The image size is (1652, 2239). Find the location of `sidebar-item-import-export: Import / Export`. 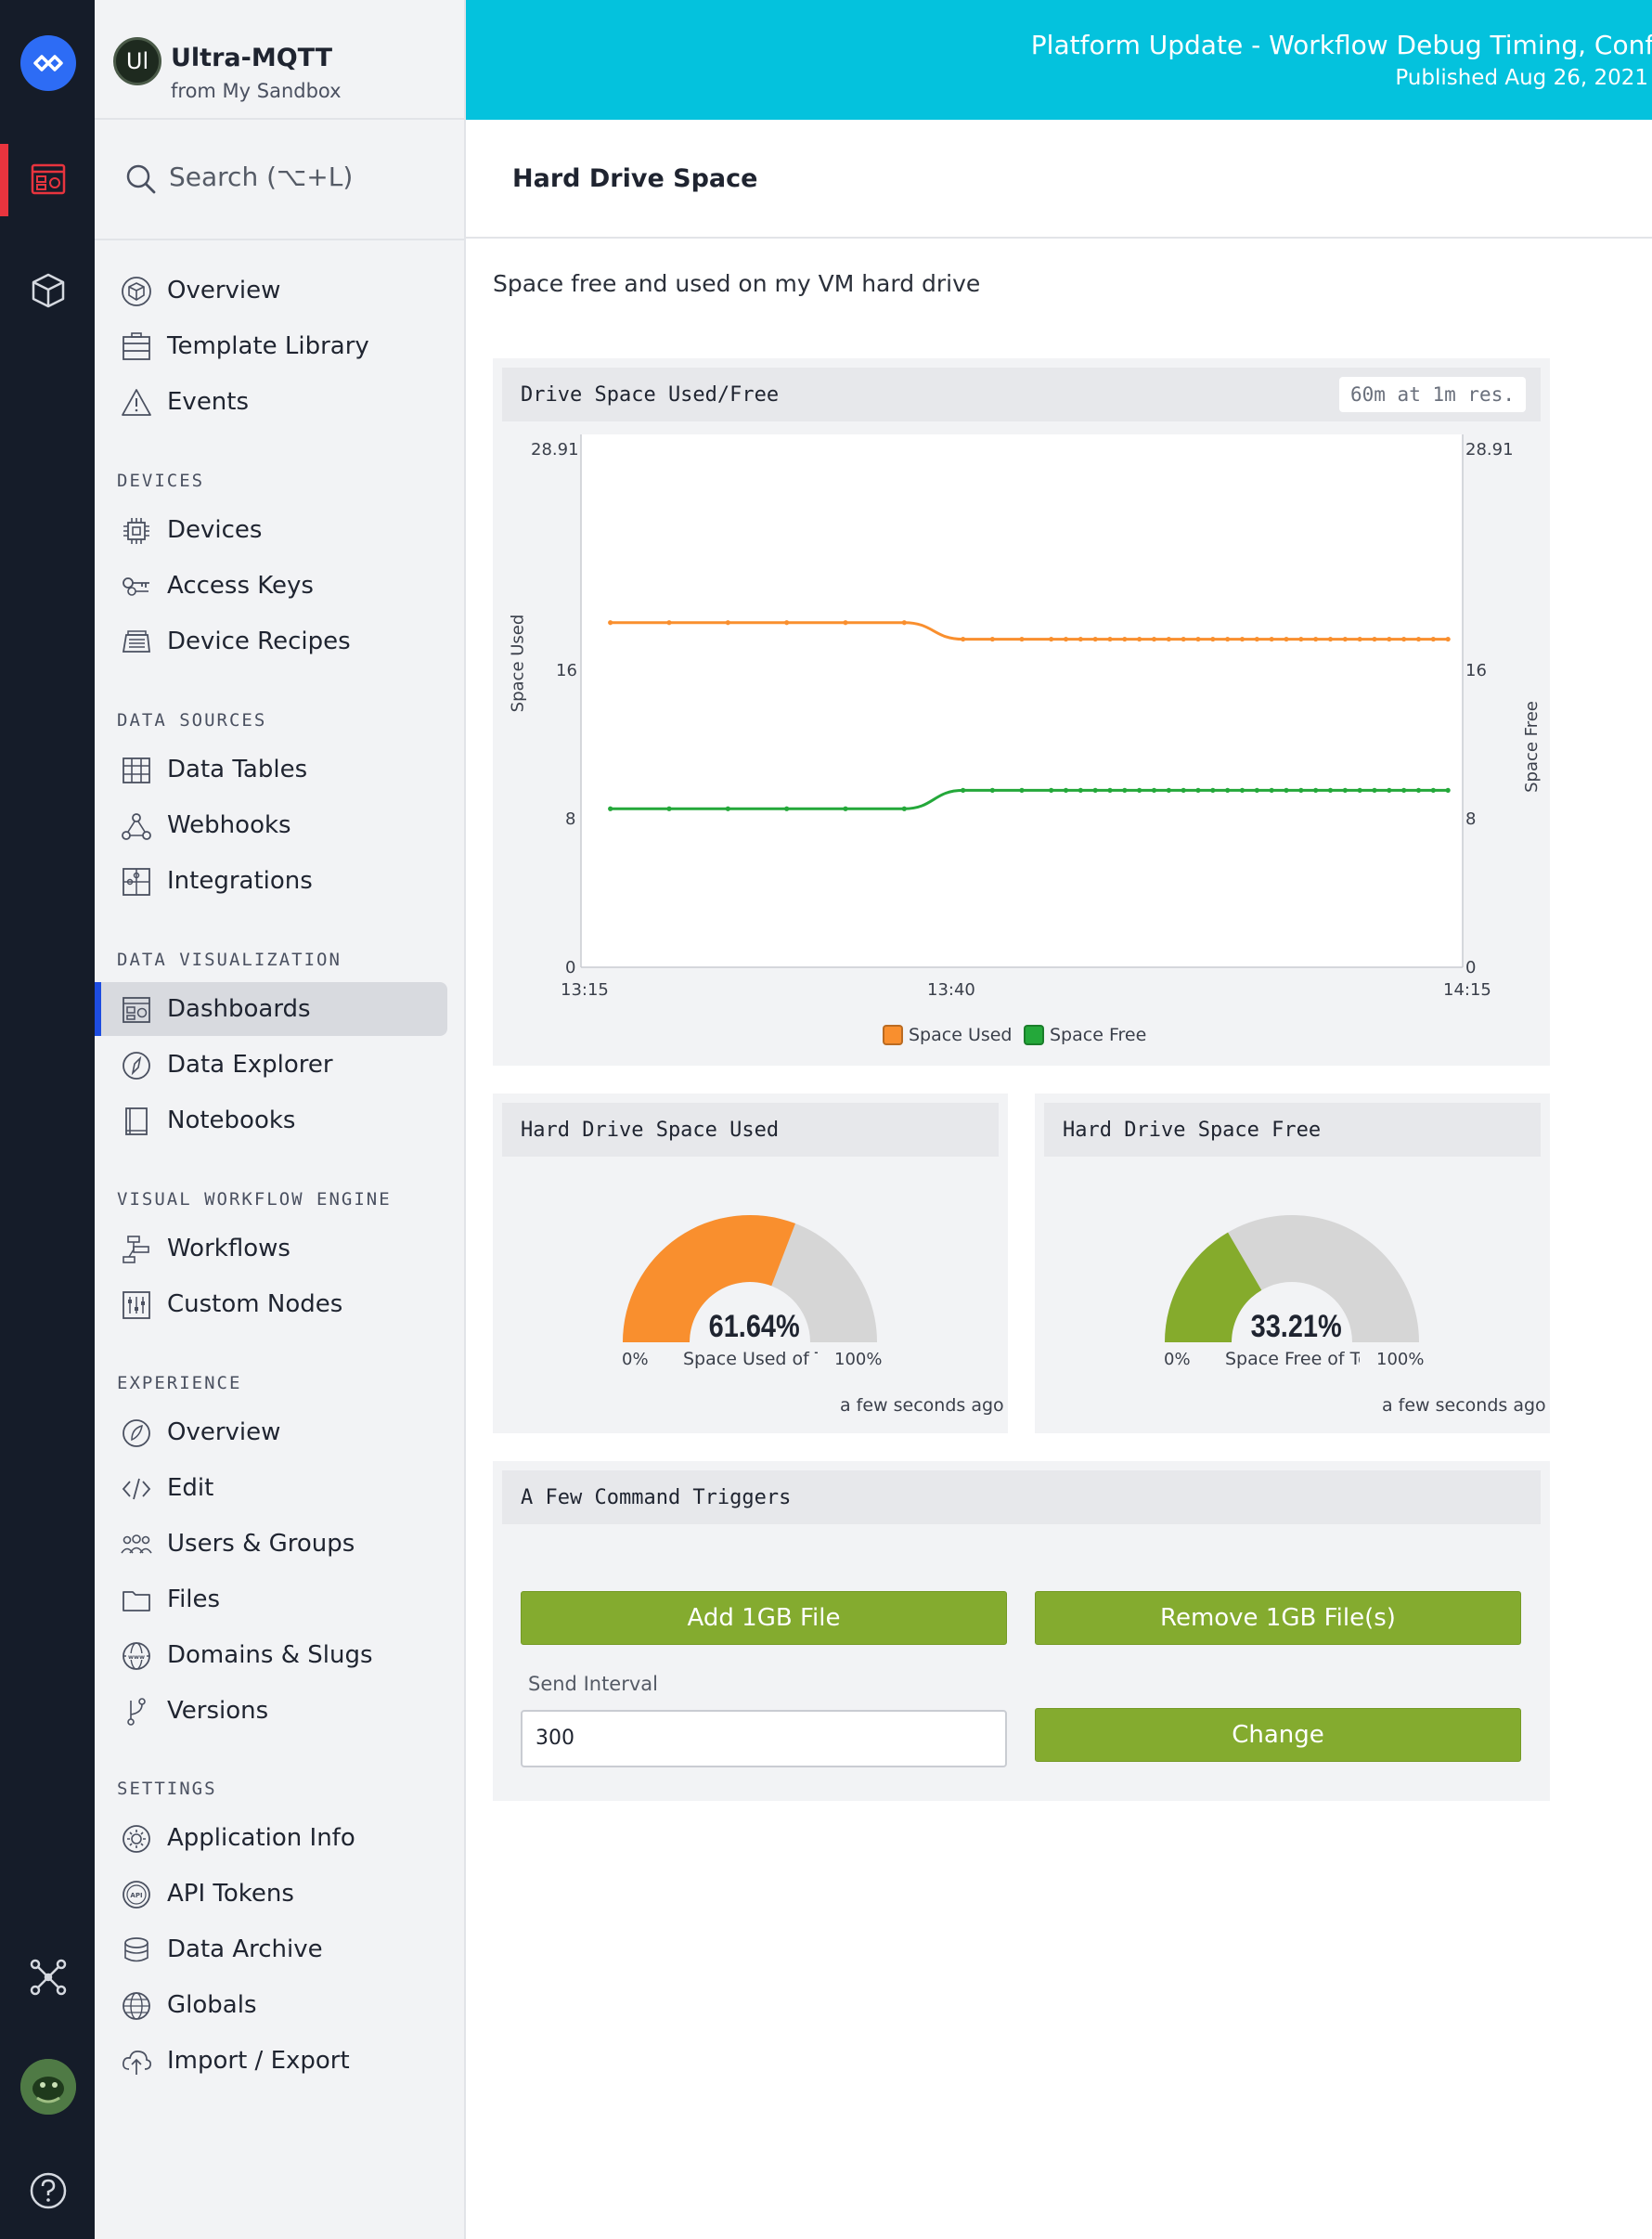

sidebar-item-import-export: Import / Export is located at coordinates (271, 2061).